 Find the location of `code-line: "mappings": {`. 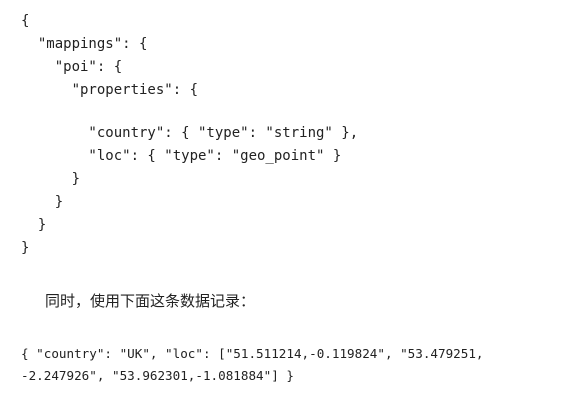

code-line: "mappings": { is located at coordinates (84, 44).